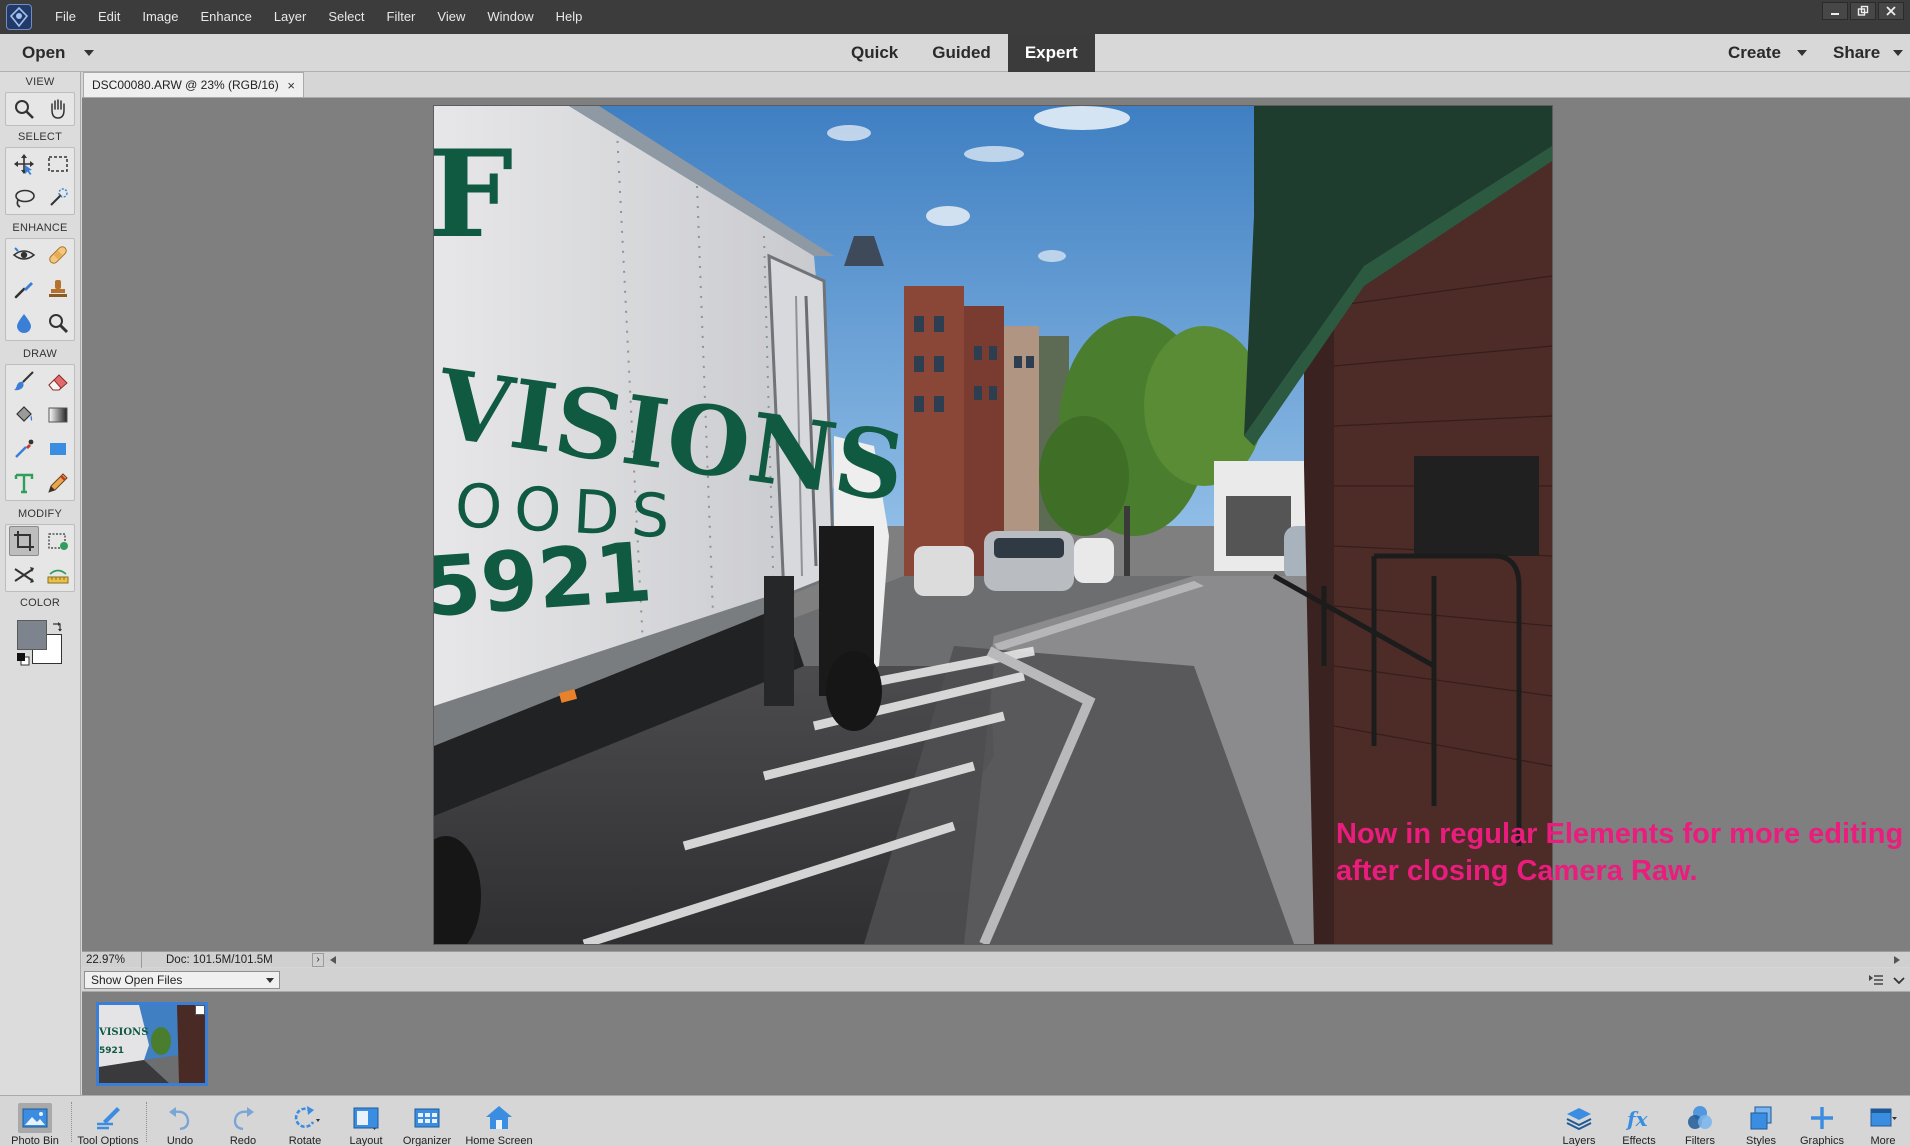  Describe the element at coordinates (874, 53) in the screenshot. I see `tab-quick: Quick` at that location.